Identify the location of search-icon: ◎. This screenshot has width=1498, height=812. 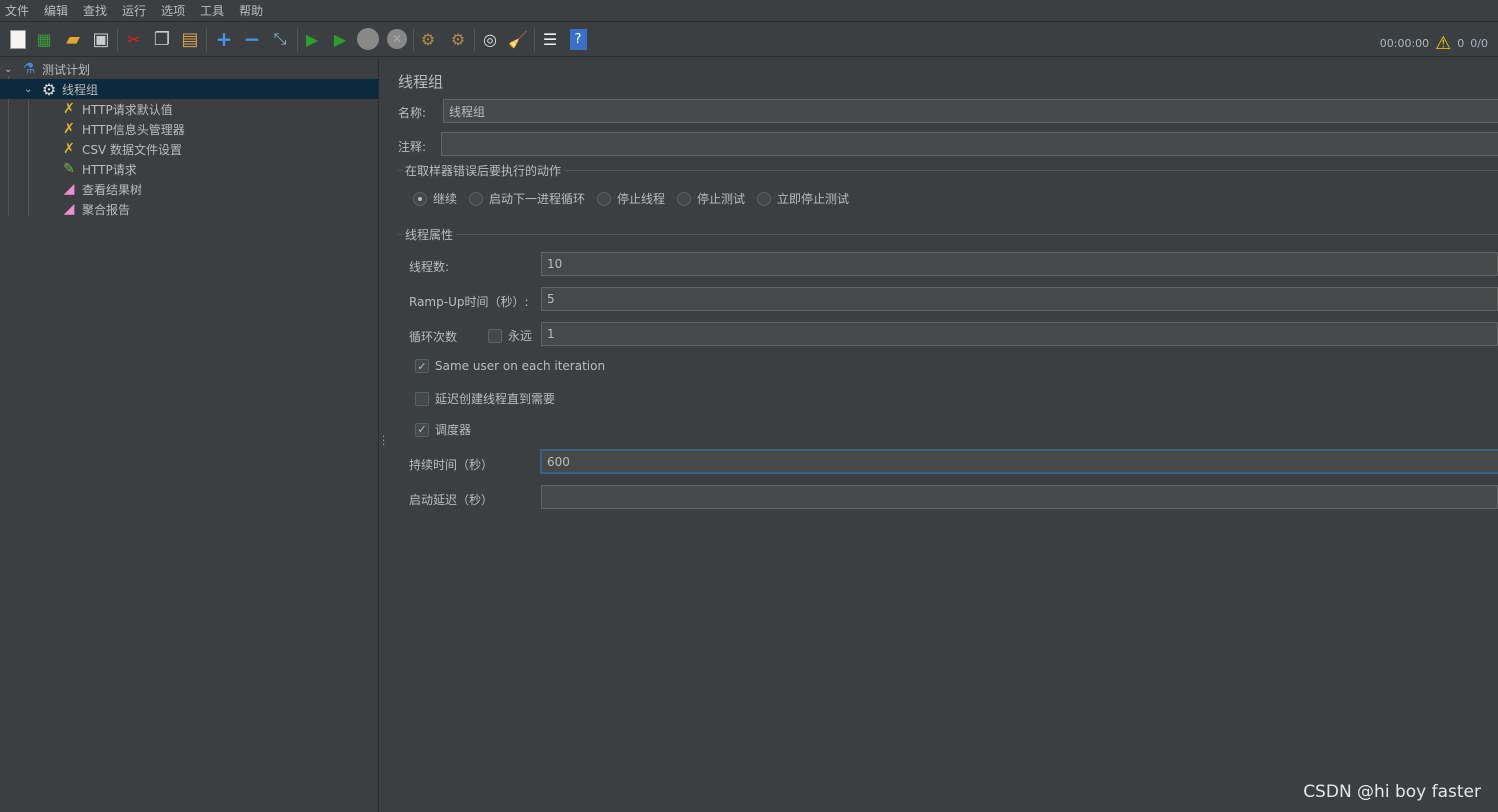
(490, 39).